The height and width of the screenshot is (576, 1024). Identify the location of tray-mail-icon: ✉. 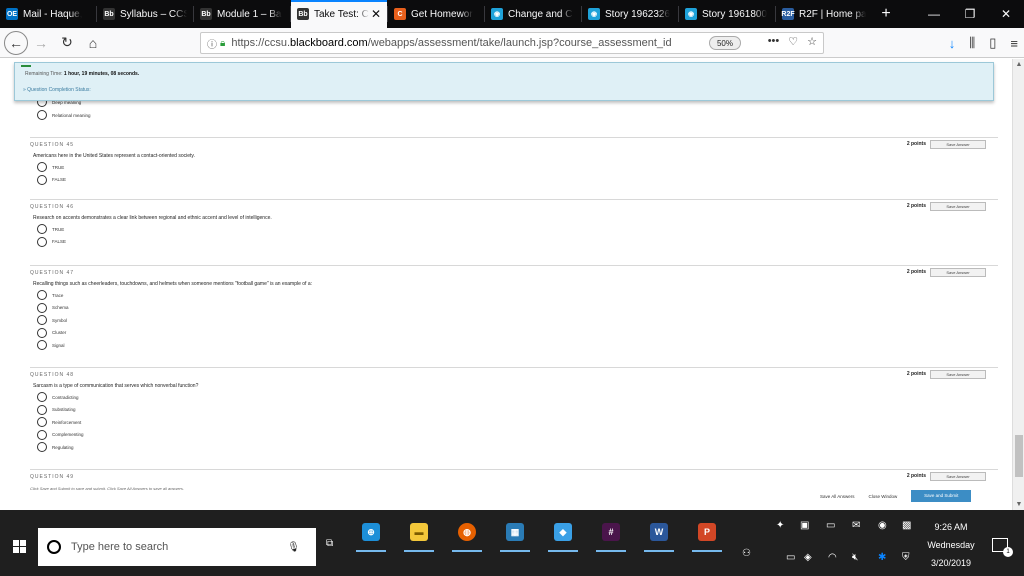
(856, 525).